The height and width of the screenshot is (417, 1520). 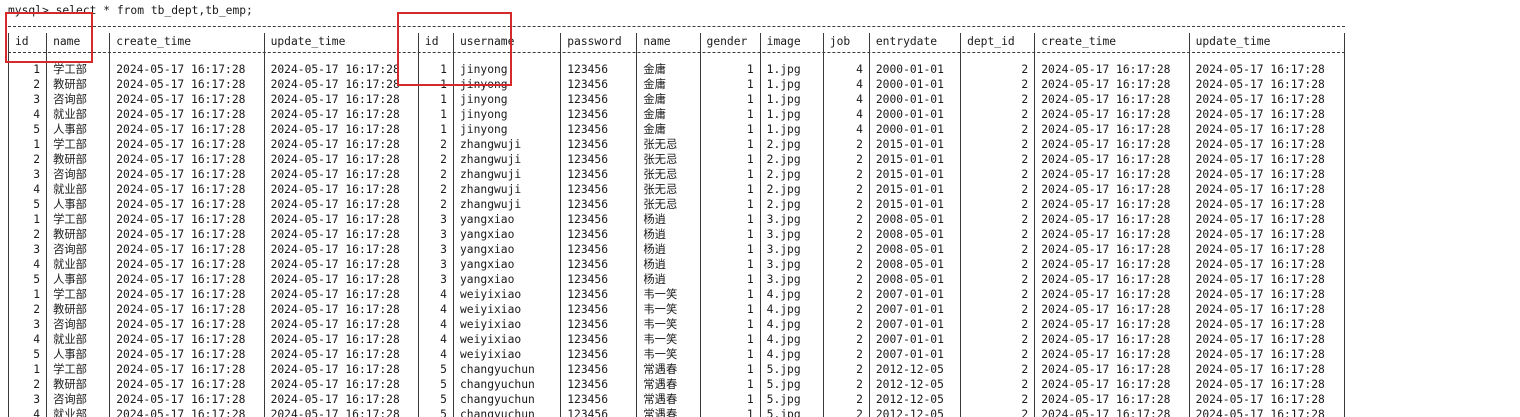 I want to click on table-cell: 4, so click(x=846, y=99).